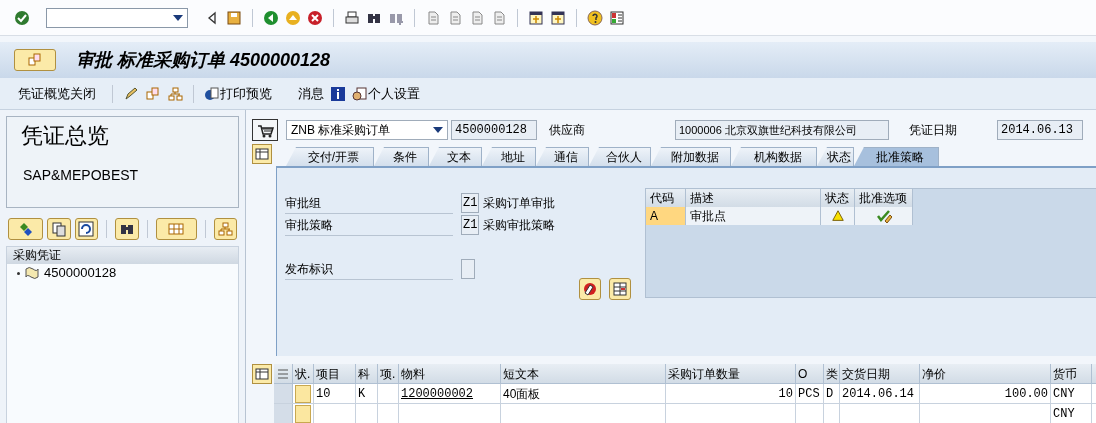 This screenshot has width=1096, height=423. I want to click on column-header: 货币, so click(1071, 373).